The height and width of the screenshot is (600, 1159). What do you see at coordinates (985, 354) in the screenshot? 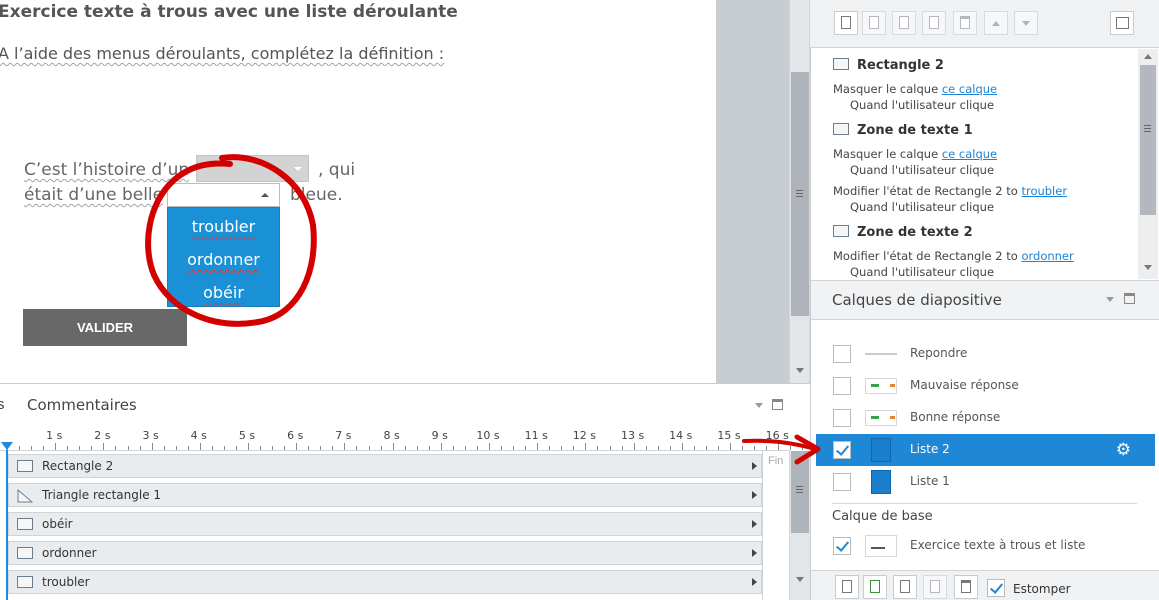
I see `layer-row-repondre: Repondre` at bounding box center [985, 354].